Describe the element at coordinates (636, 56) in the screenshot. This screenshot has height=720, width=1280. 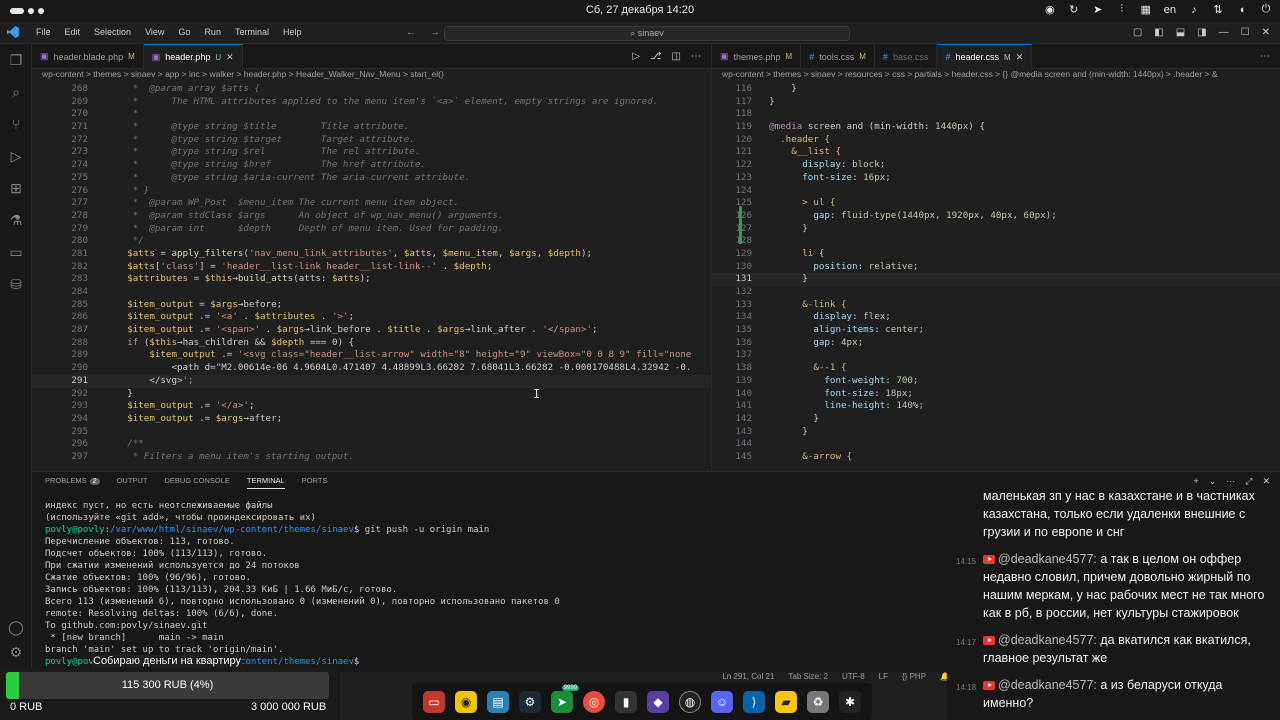
I see `run-icon: ▷` at that location.